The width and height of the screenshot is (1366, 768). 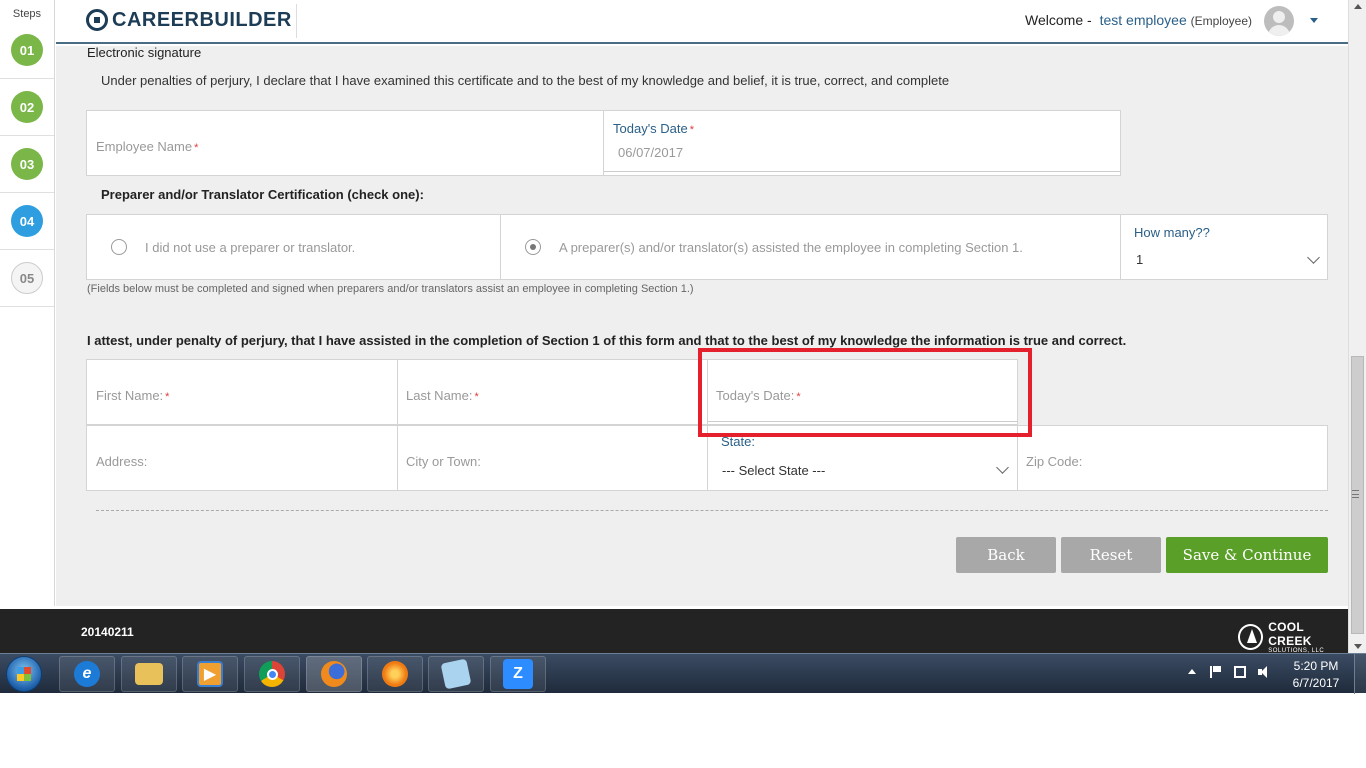 I want to click on step-02-badge: 02, so click(x=27, y=107).